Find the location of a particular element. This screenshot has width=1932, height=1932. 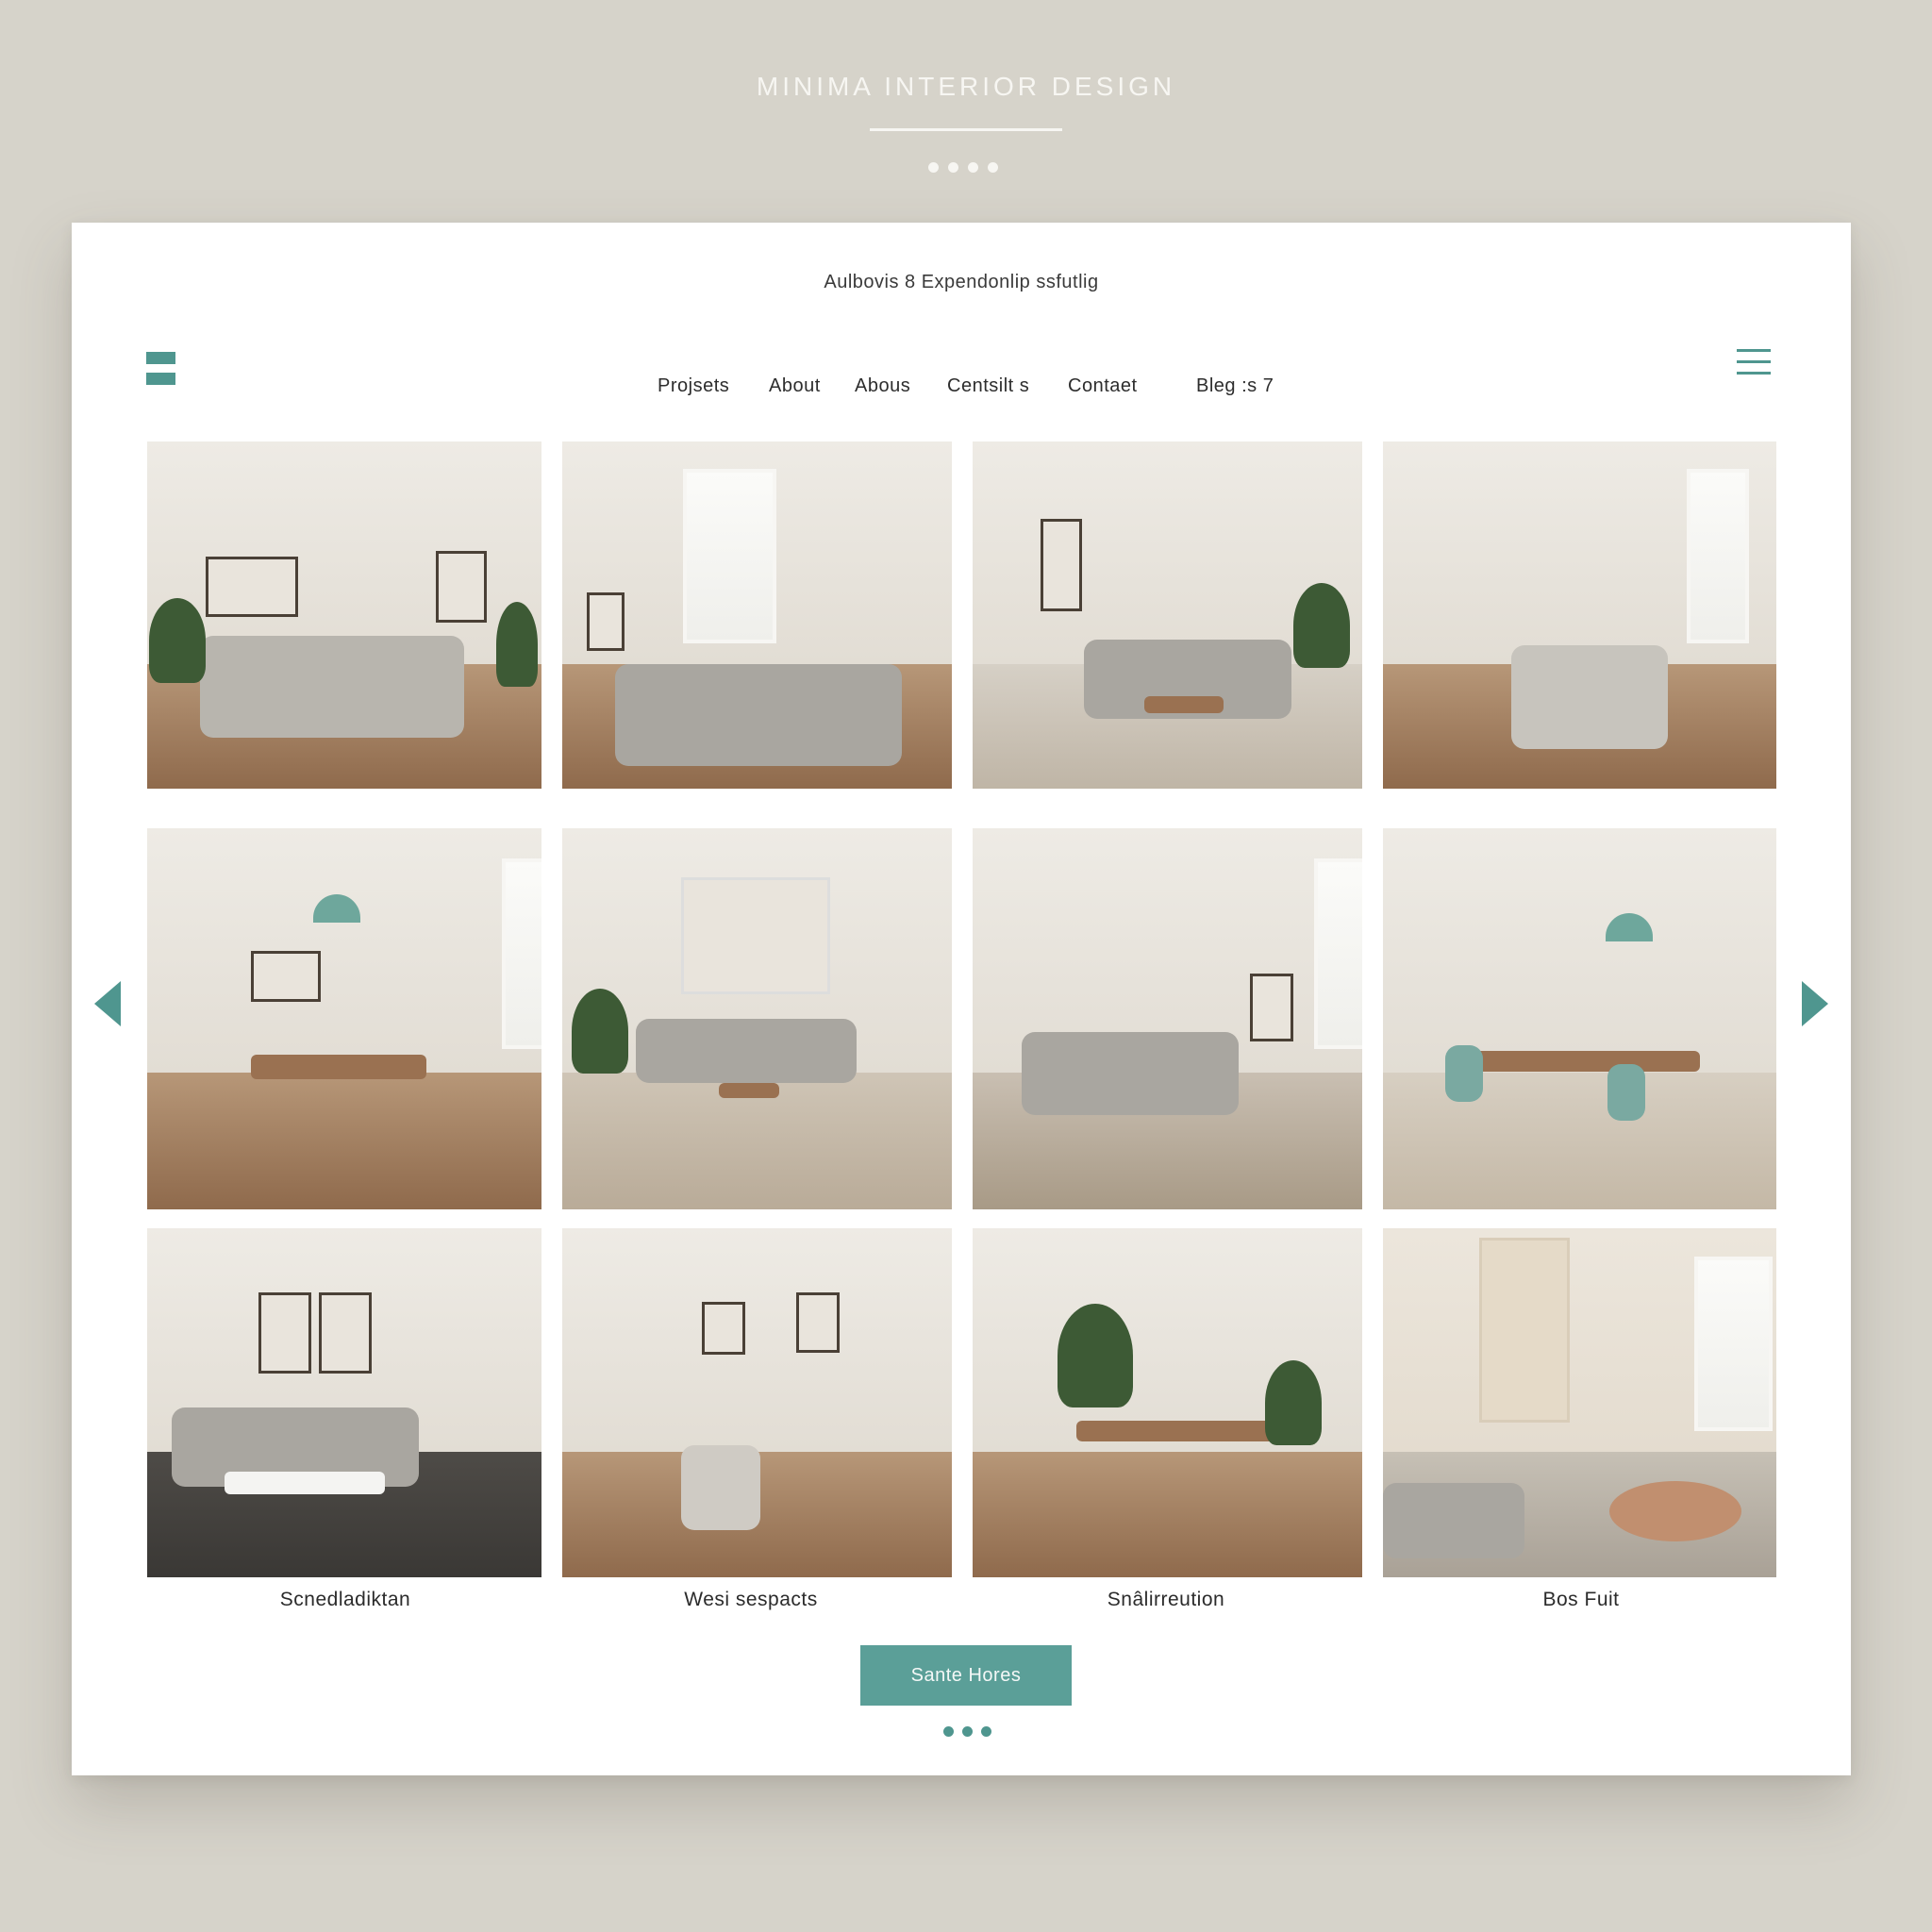

cta-button: Sante Hores is located at coordinates (966, 1675).